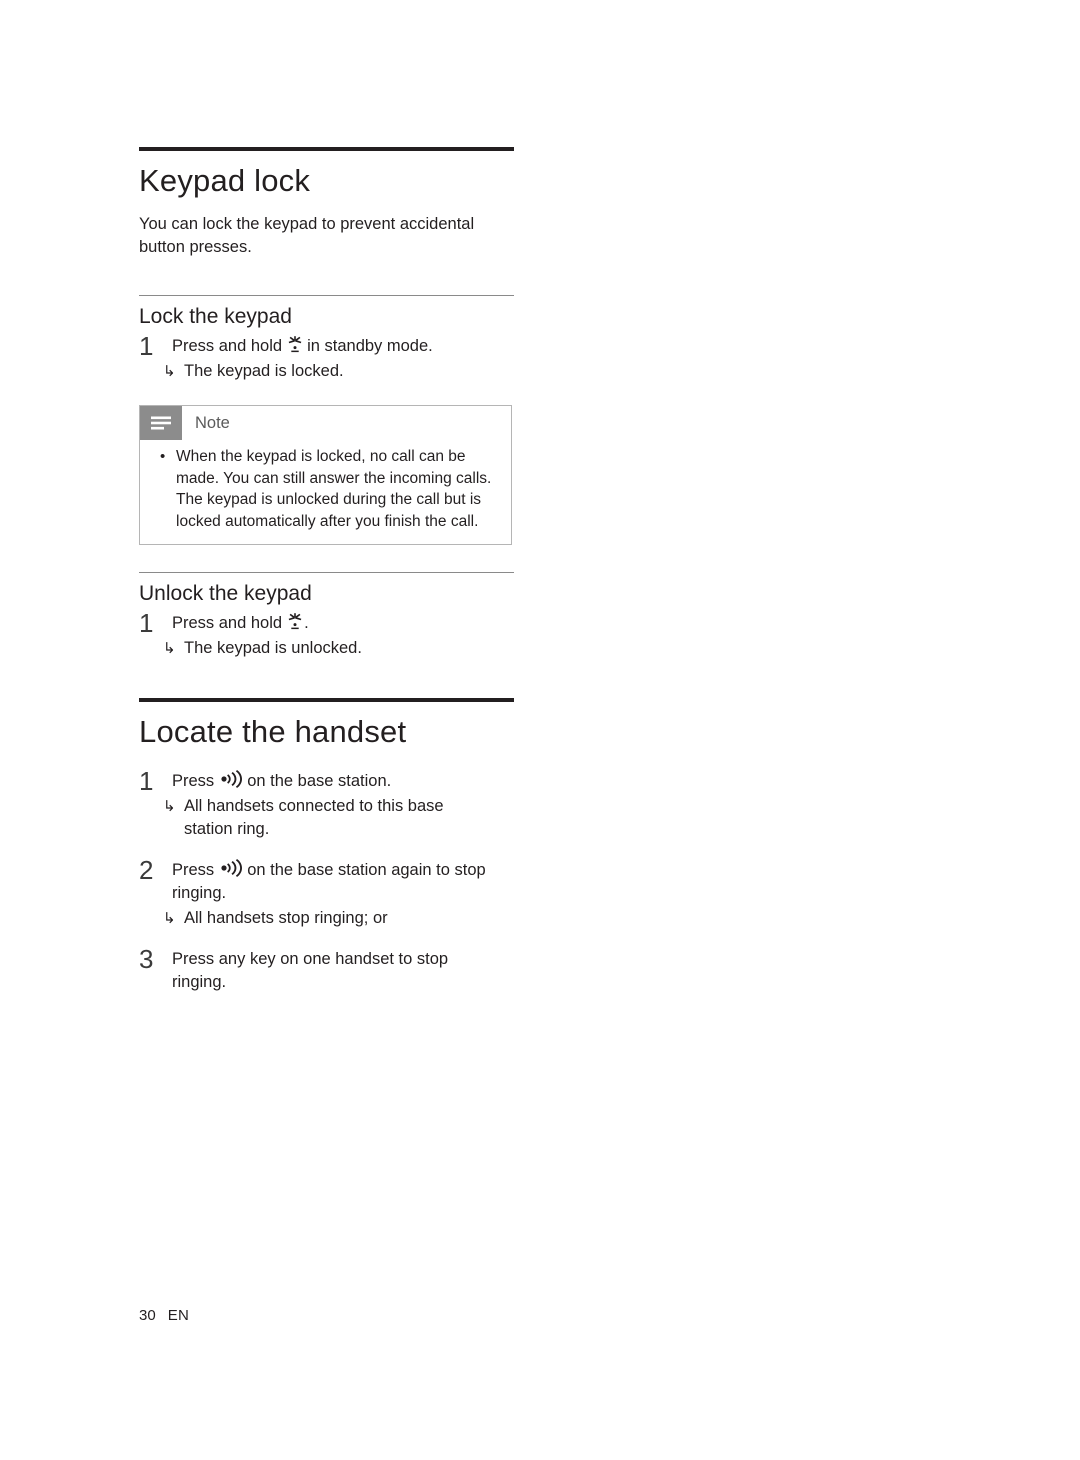 Image resolution: width=1080 pixels, height=1460 pixels. Describe the element at coordinates (146, 959) in the screenshot. I see `step-number: 3` at that location.